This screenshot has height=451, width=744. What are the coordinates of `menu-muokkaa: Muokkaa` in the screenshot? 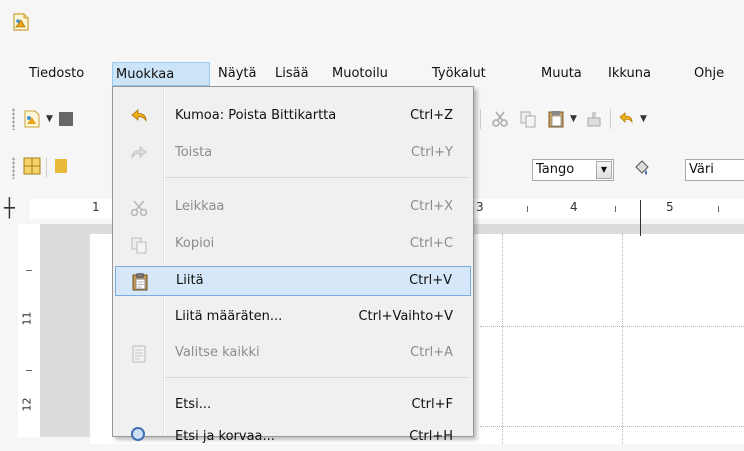 It's located at (161, 74).